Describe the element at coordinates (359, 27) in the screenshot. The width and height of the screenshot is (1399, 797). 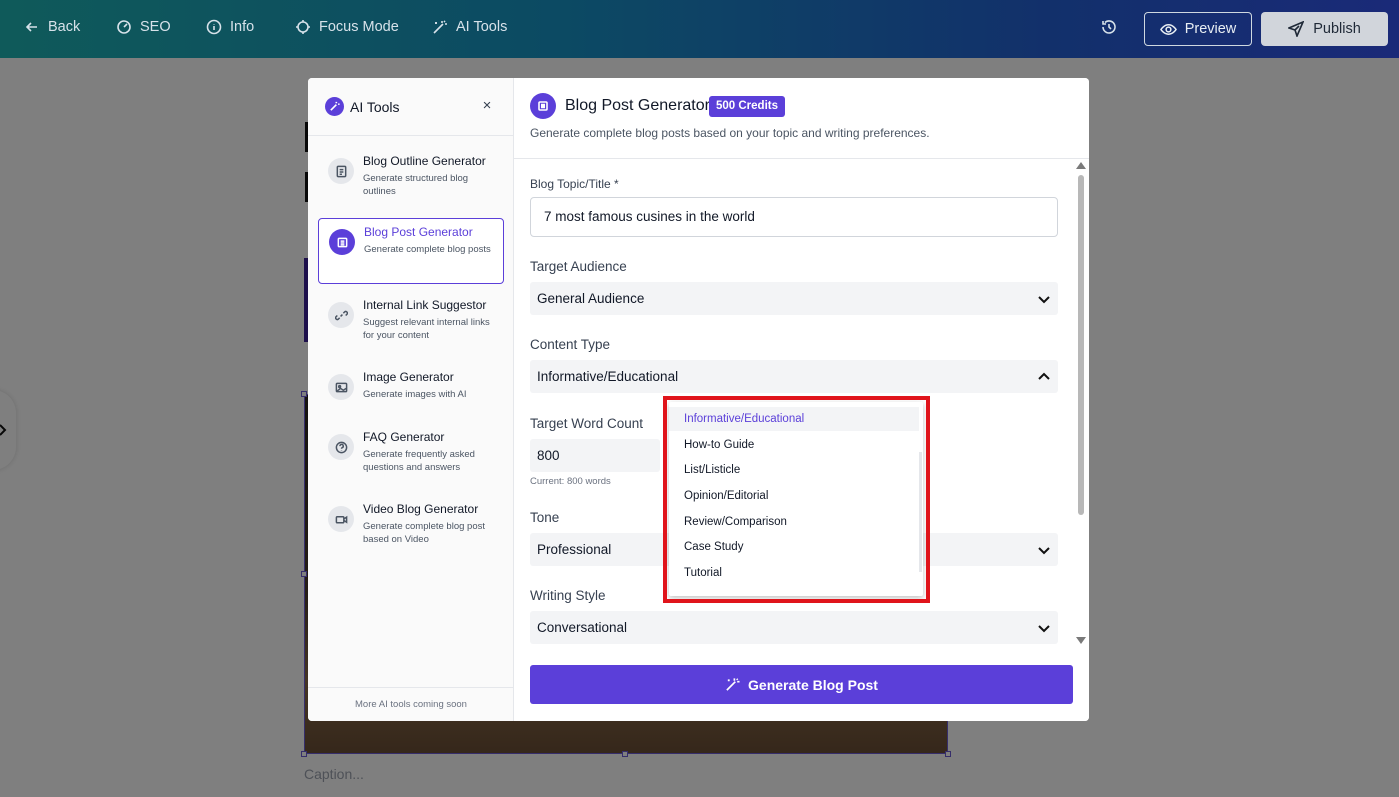
I see `focus-mode-label: Focus Mode` at that location.